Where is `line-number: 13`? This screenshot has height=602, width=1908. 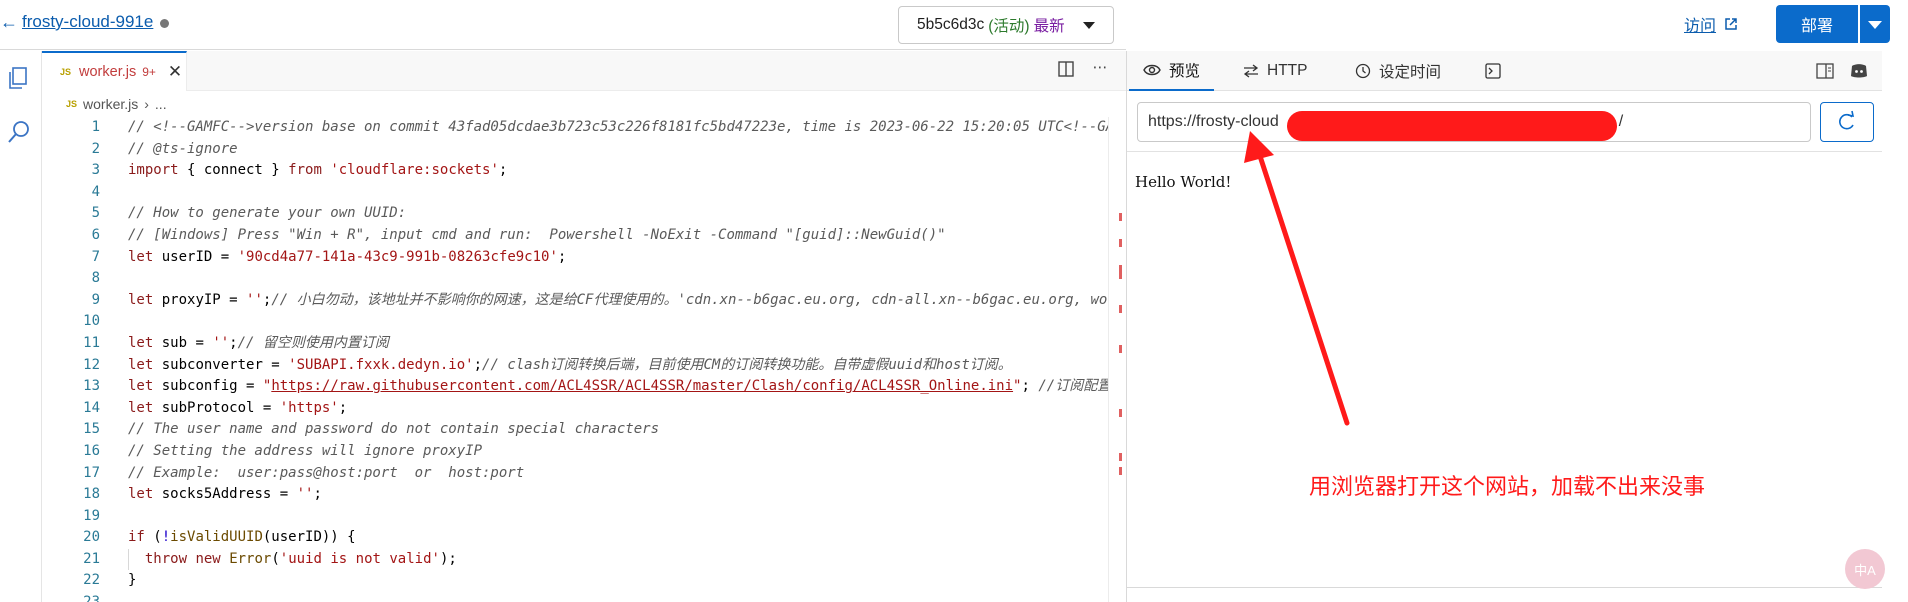
line-number: 13 is located at coordinates (91, 386).